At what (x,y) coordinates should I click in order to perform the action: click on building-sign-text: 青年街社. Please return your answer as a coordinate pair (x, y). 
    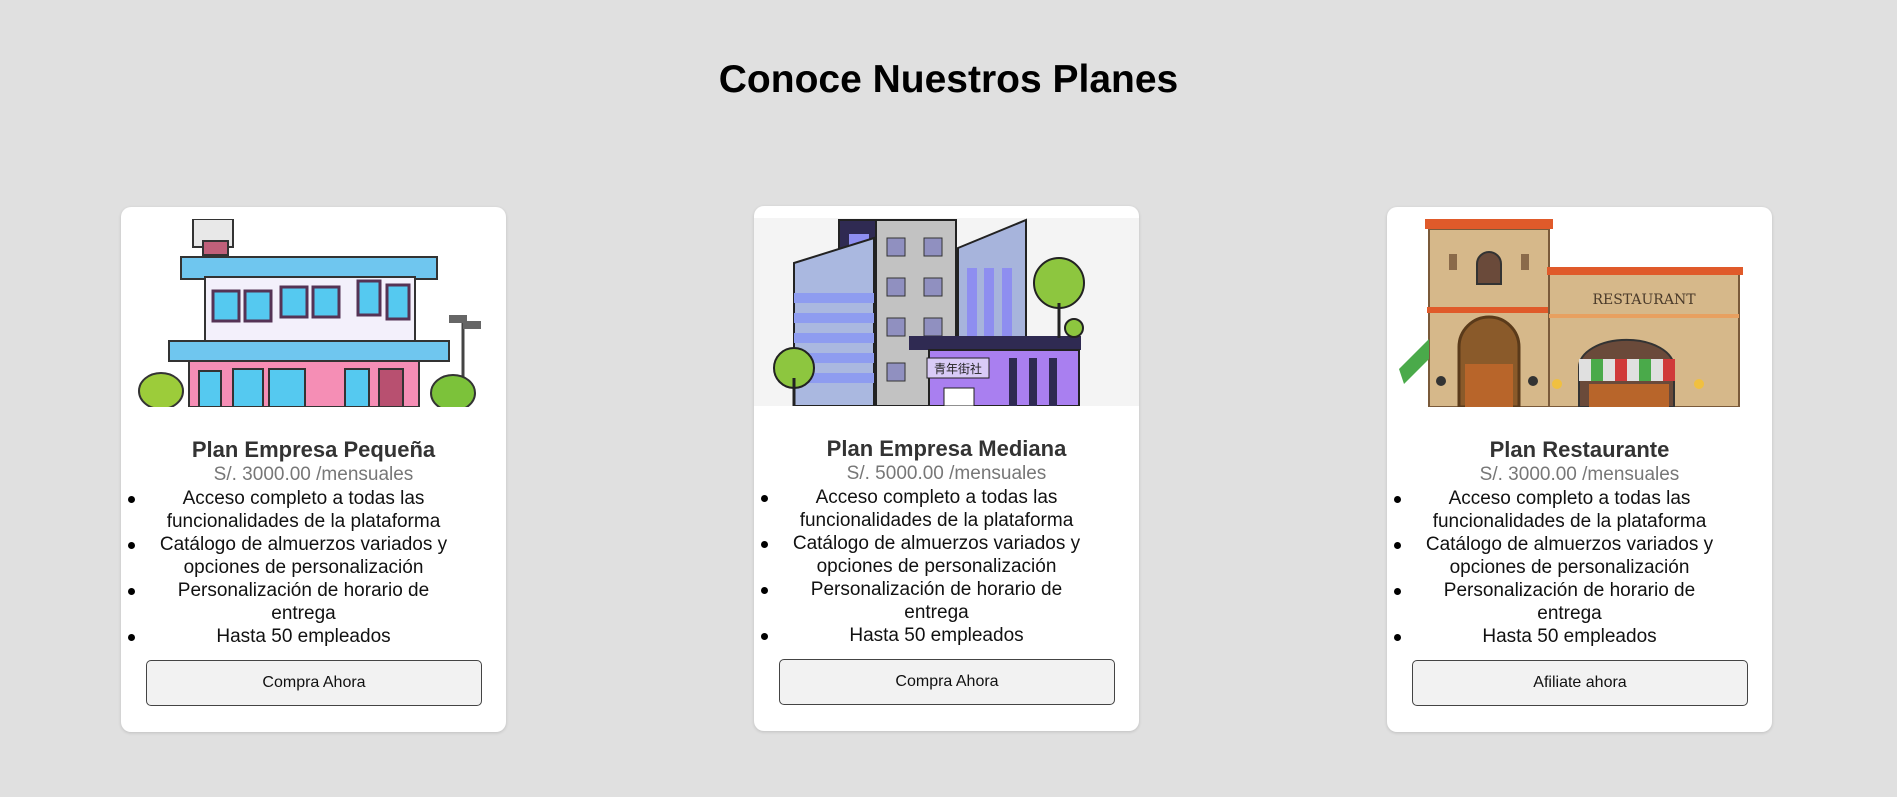
    Looking at the image, I should click on (958, 368).